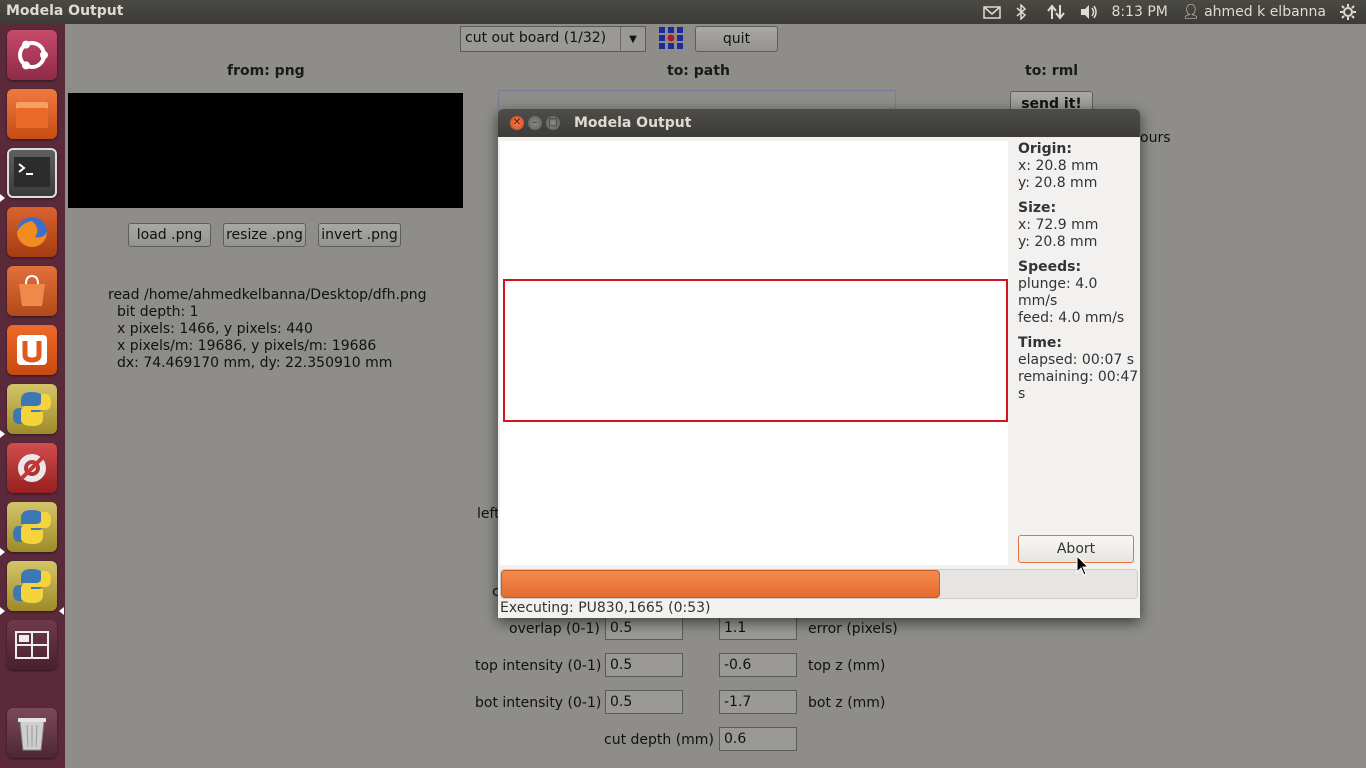 This screenshot has width=1366, height=768. Describe the element at coordinates (1088, 12) in the screenshot. I see `volume-icon` at that location.